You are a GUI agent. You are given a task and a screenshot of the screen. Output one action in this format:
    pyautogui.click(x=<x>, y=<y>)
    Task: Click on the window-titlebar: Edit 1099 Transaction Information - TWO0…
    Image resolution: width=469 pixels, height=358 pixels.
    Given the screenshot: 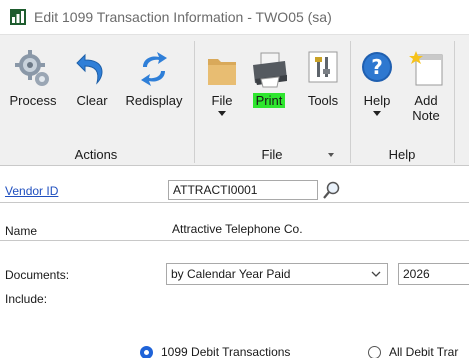 What is the action you would take?
    pyautogui.click(x=234, y=17)
    